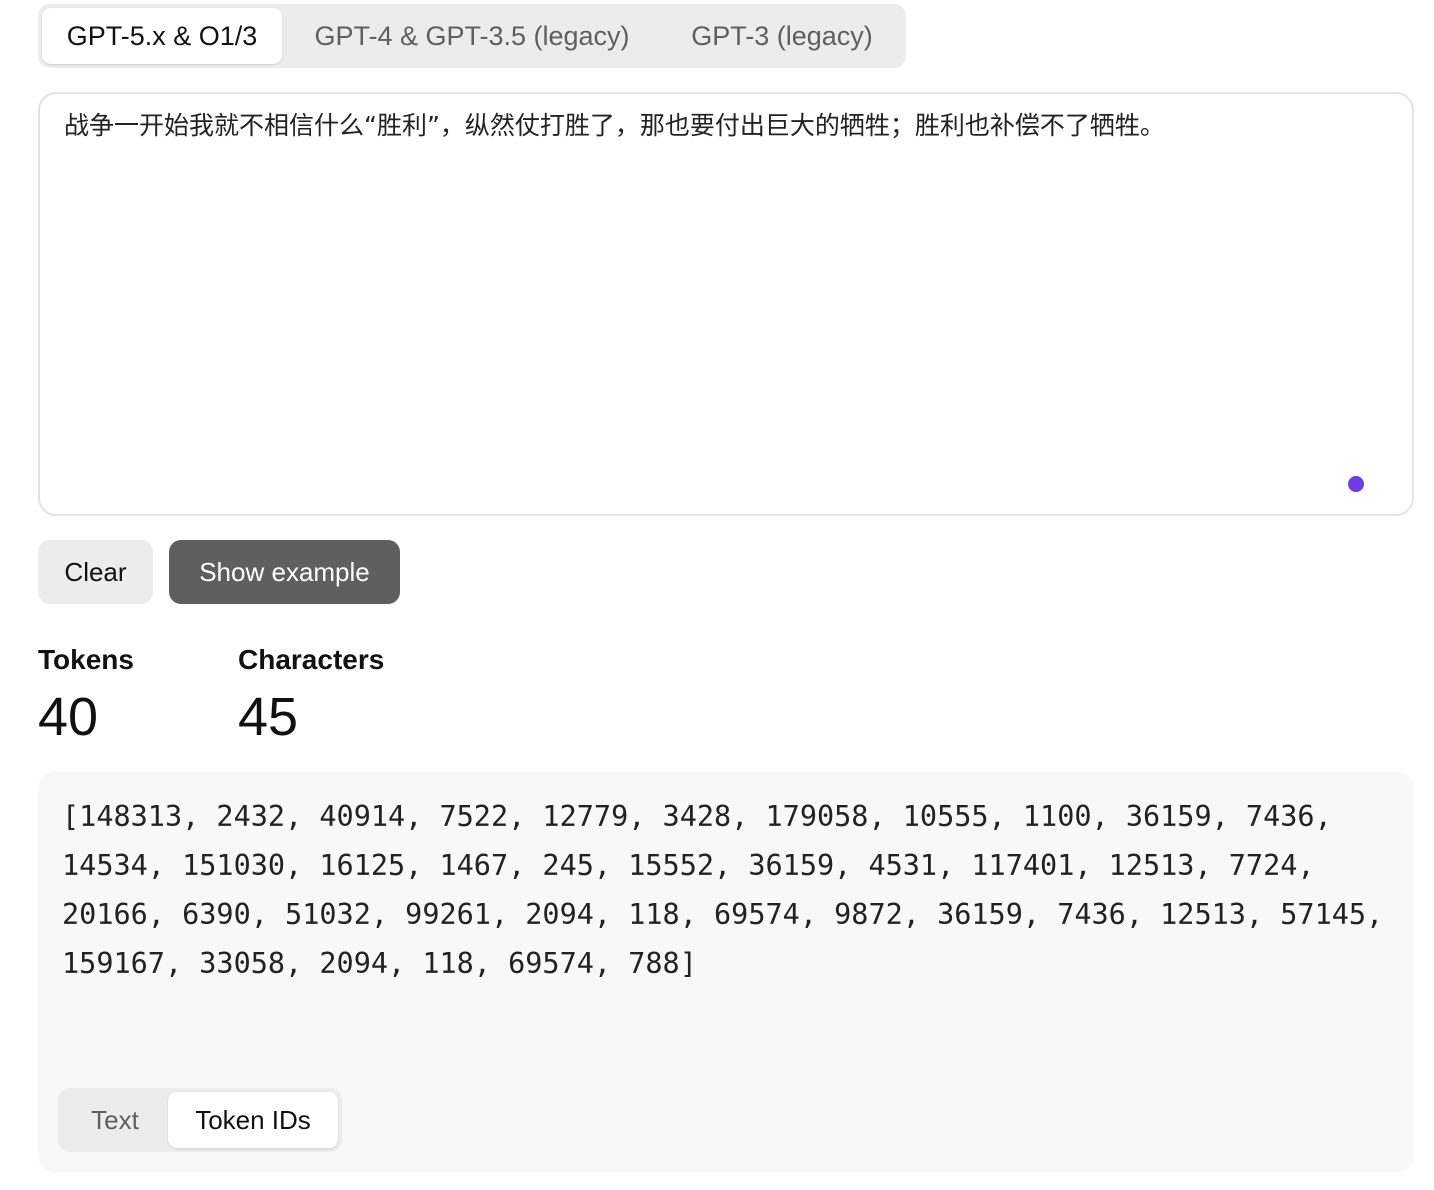 This screenshot has height=1190, width=1434. I want to click on tab-gpt3-legacy: GPT-3 (legacy), so click(782, 36).